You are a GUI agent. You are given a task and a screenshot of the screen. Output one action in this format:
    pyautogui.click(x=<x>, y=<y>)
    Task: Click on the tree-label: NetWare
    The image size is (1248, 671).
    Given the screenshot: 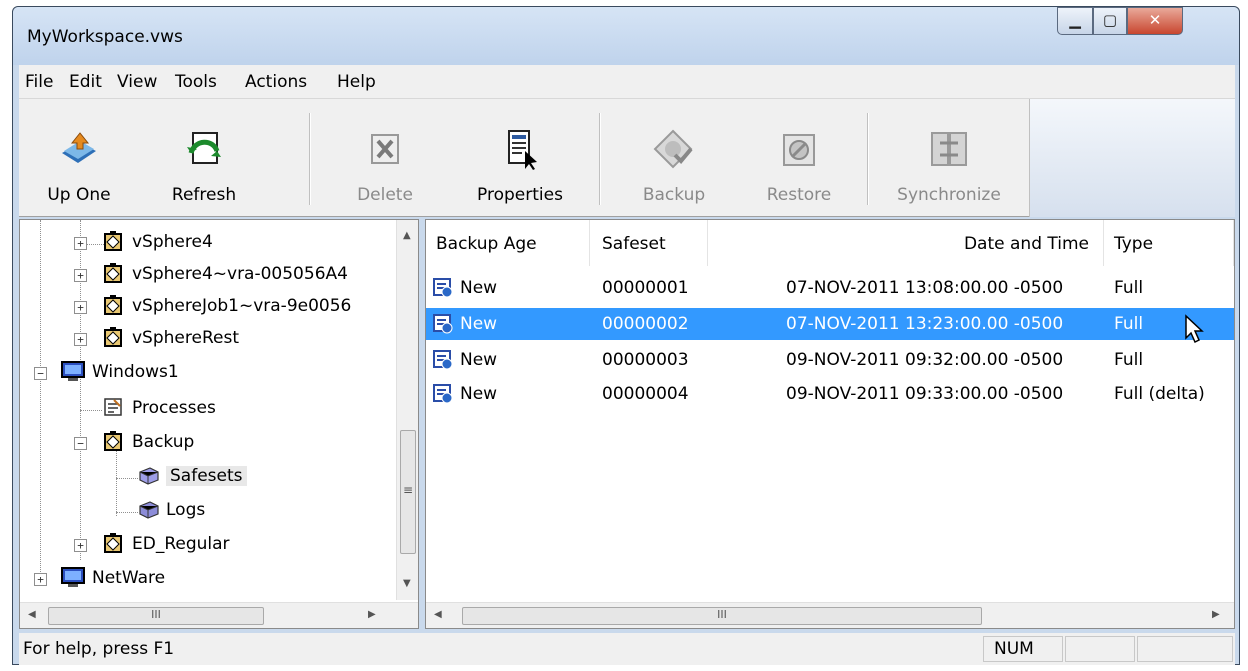 What is the action you would take?
    pyautogui.click(x=129, y=578)
    